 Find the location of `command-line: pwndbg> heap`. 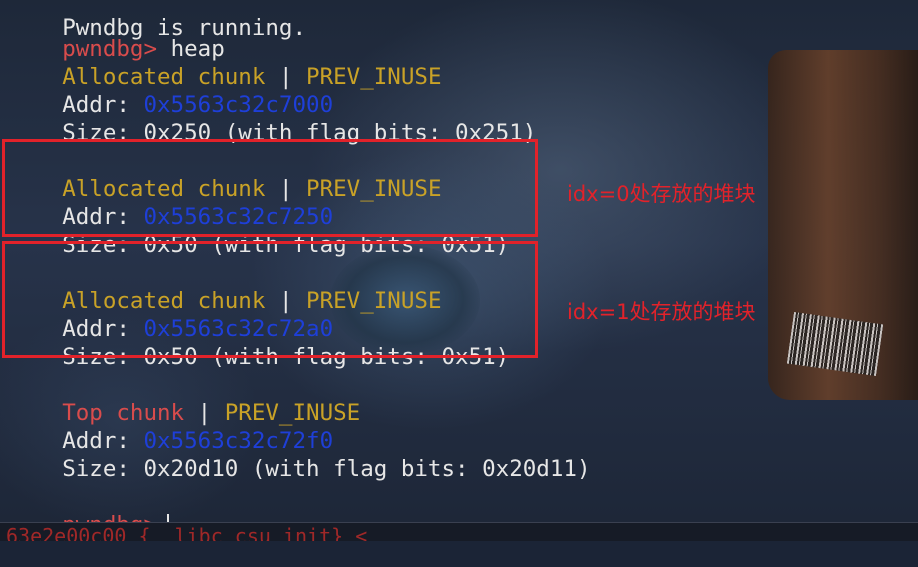

command-line: pwndbg> heap is located at coordinates (116, 34).